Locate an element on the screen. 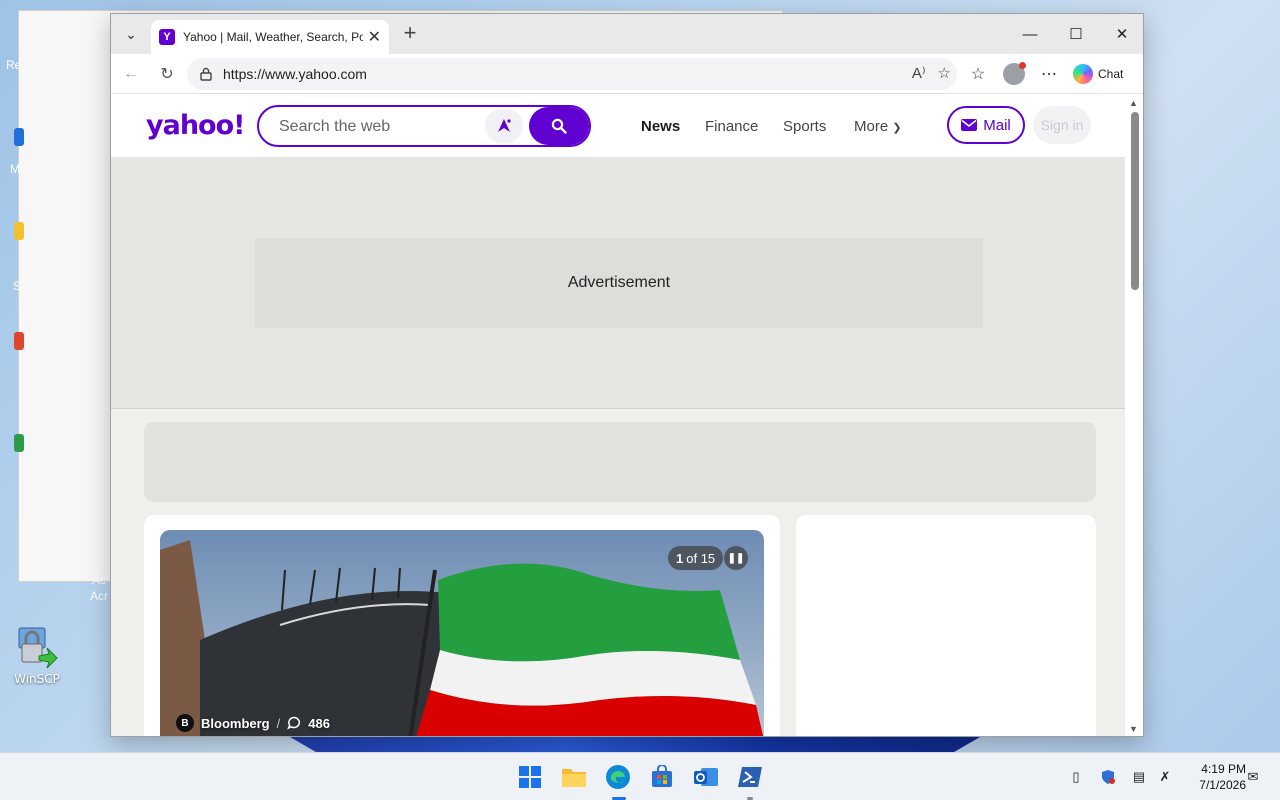 The image size is (1280, 800). mail-button: Mail is located at coordinates (986, 125).